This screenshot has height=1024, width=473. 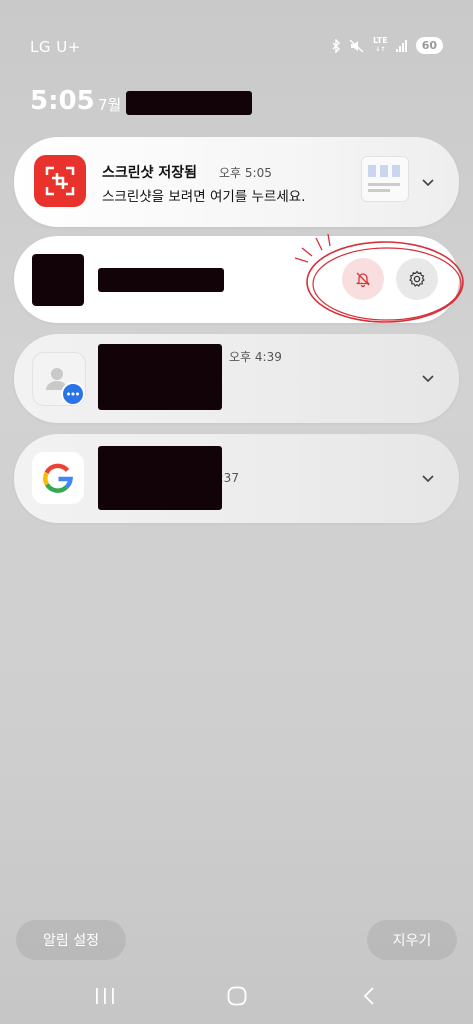 I want to click on notification-body: 스크린샷을 보려면 여기를 누르세요., so click(x=204, y=197).